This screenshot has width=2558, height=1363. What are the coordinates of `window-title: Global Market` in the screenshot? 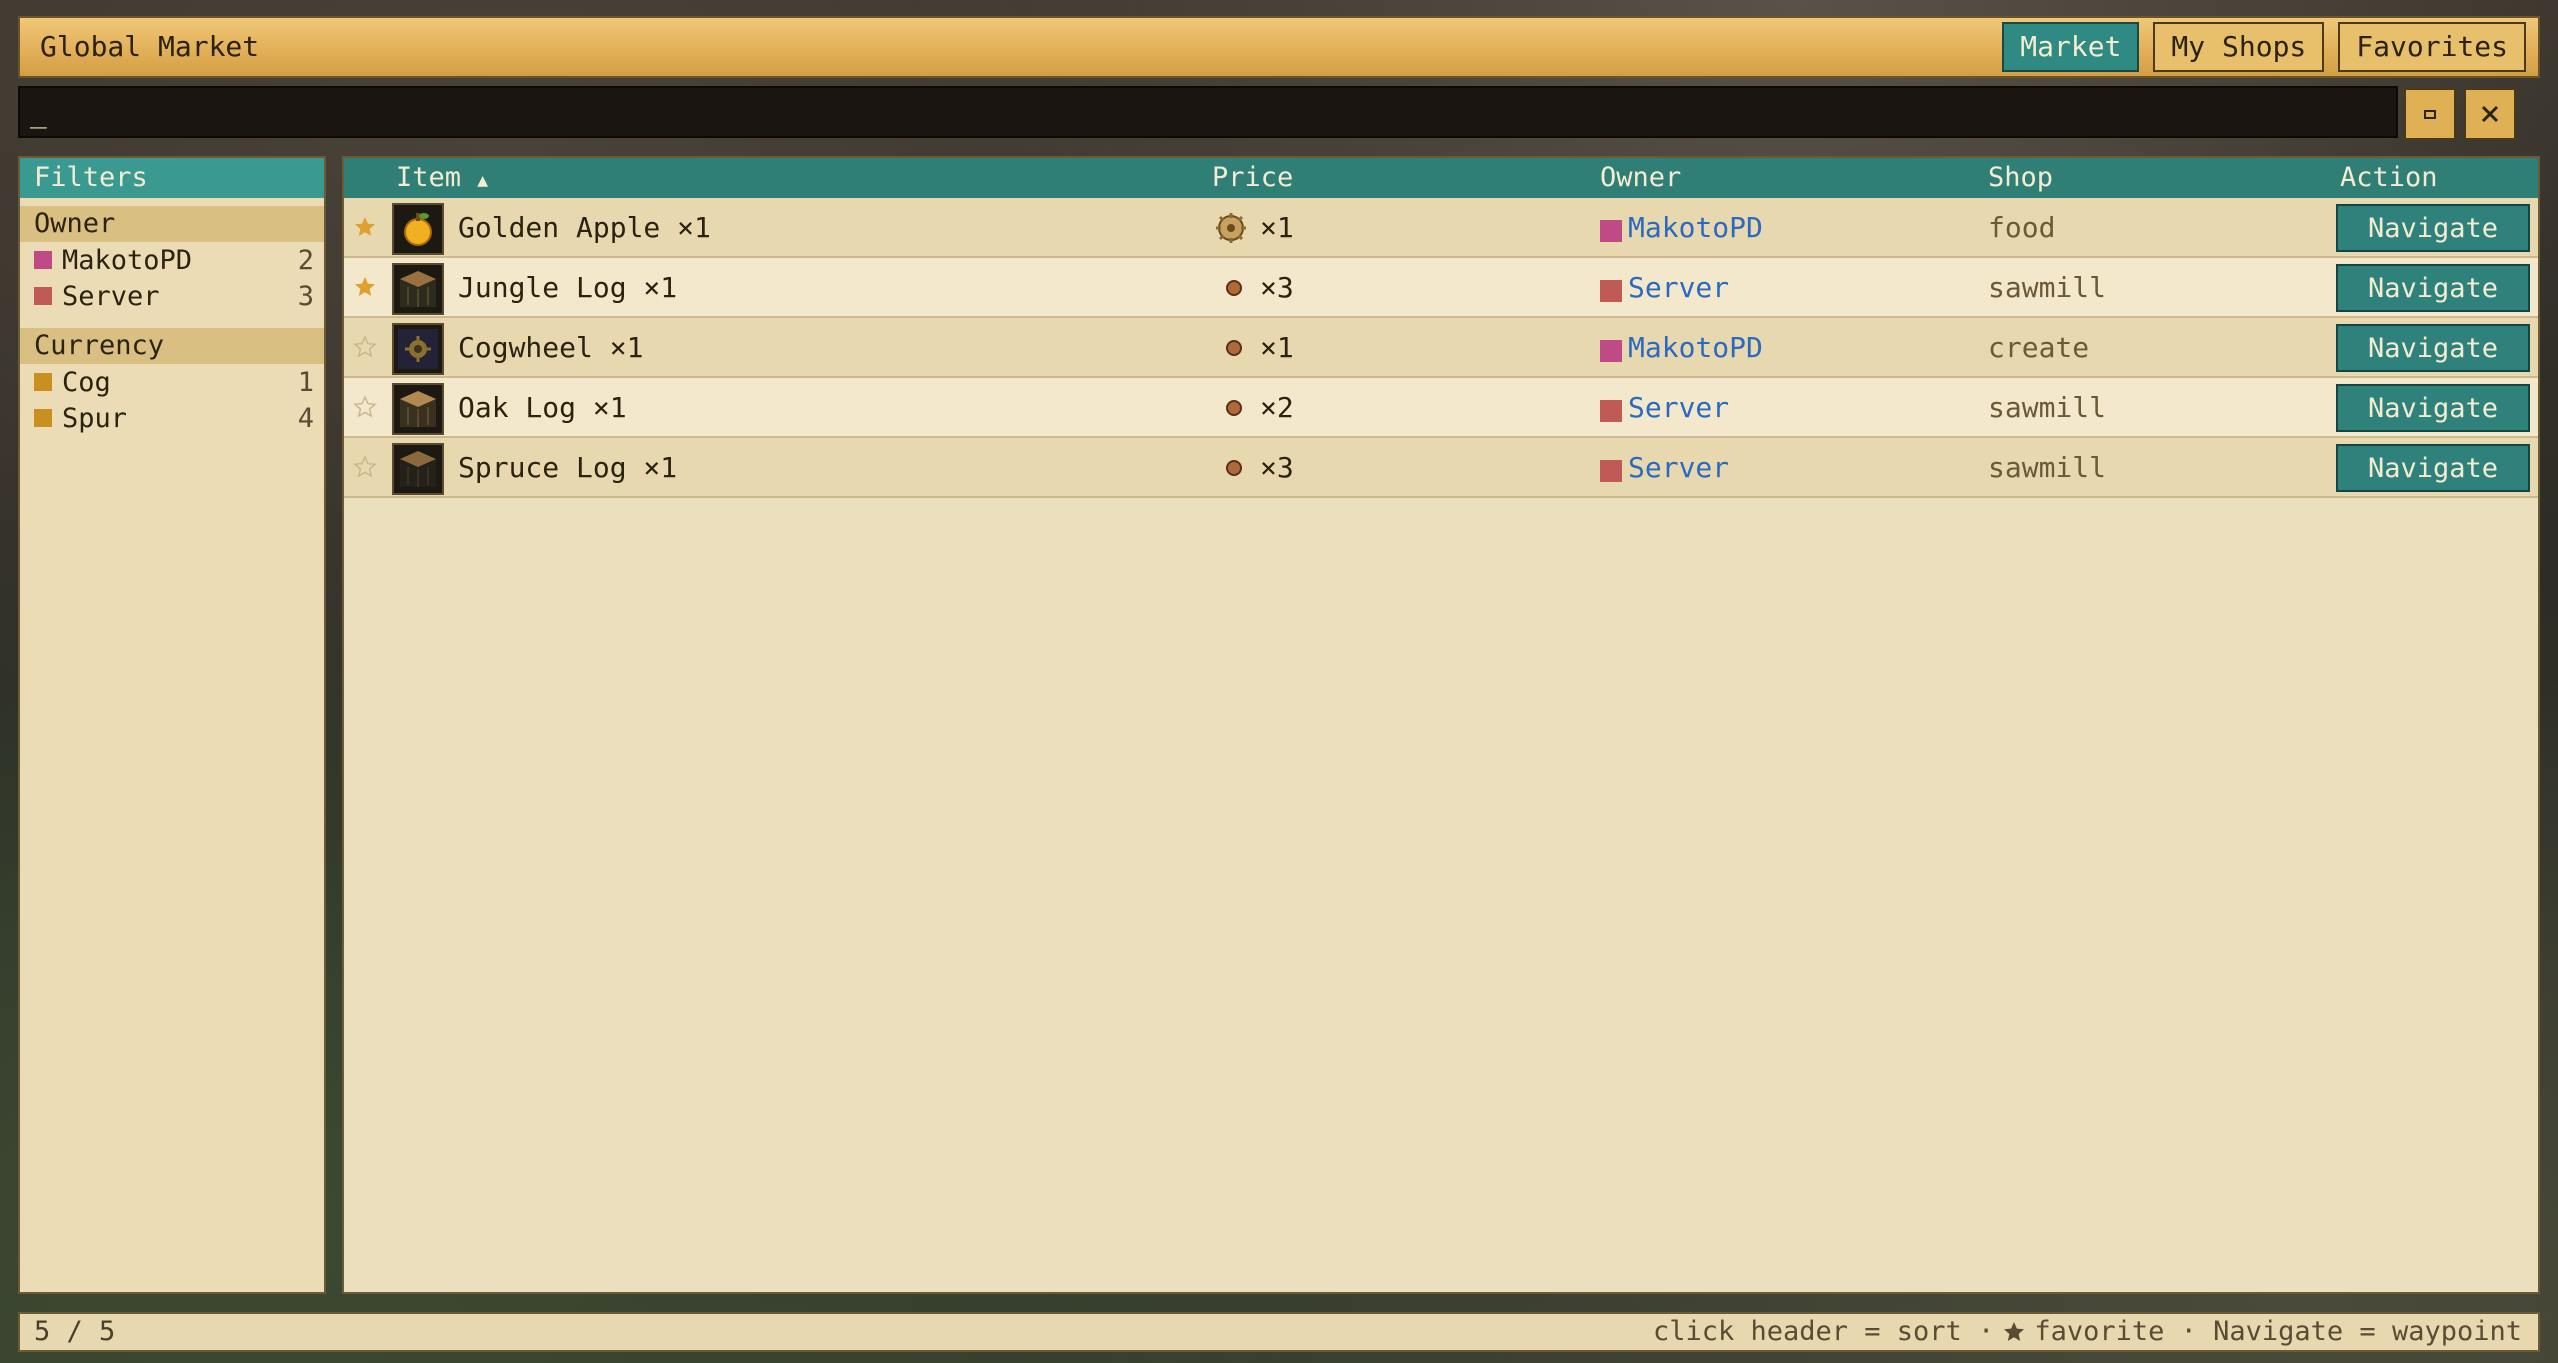 It's located at (150, 46).